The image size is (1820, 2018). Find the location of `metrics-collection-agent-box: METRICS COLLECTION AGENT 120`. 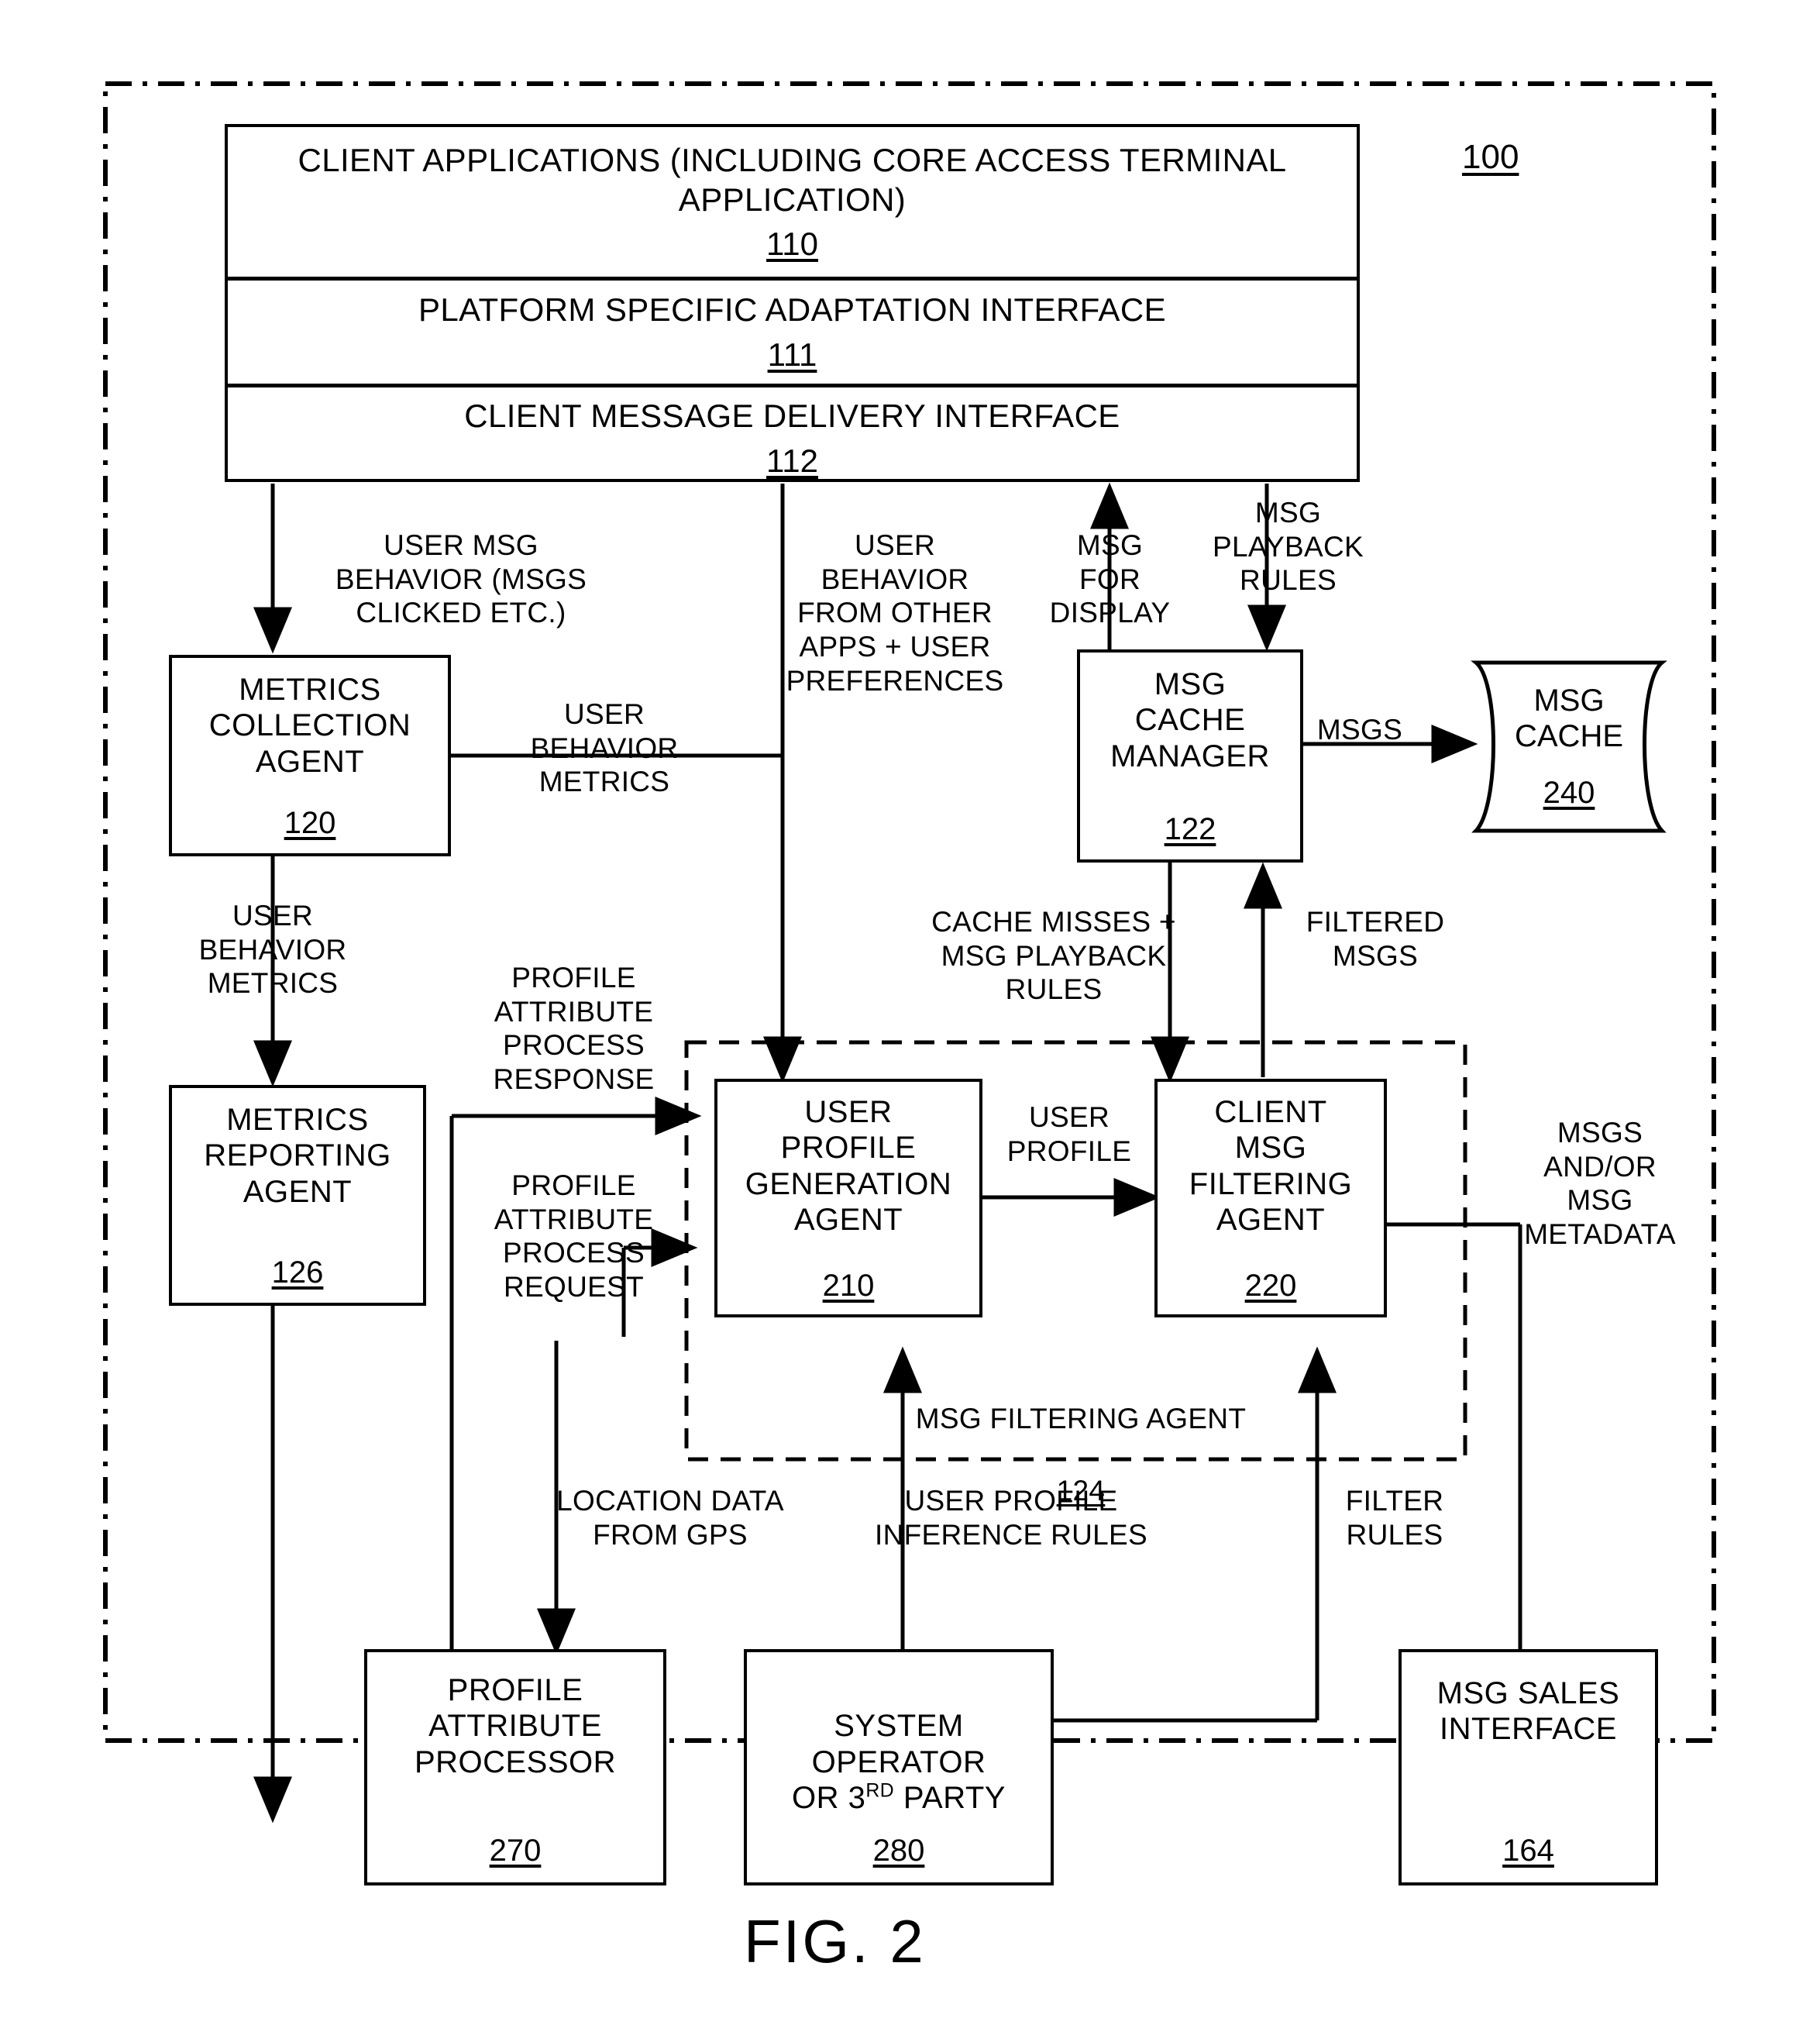

metrics-collection-agent-box: METRICS COLLECTION AGENT 120 is located at coordinates (310, 755).